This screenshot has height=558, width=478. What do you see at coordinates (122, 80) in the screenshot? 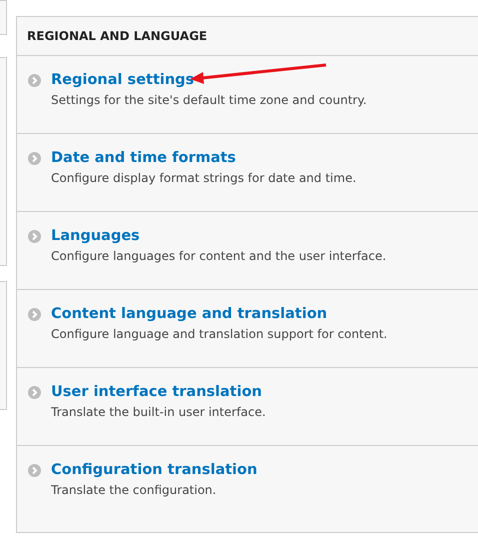
I see `settings-link: Regional settings` at bounding box center [122, 80].